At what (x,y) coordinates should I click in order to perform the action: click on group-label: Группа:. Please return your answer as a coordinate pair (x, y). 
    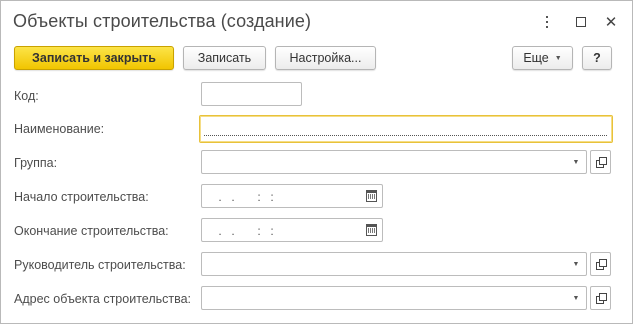
    Looking at the image, I should click on (36, 163).